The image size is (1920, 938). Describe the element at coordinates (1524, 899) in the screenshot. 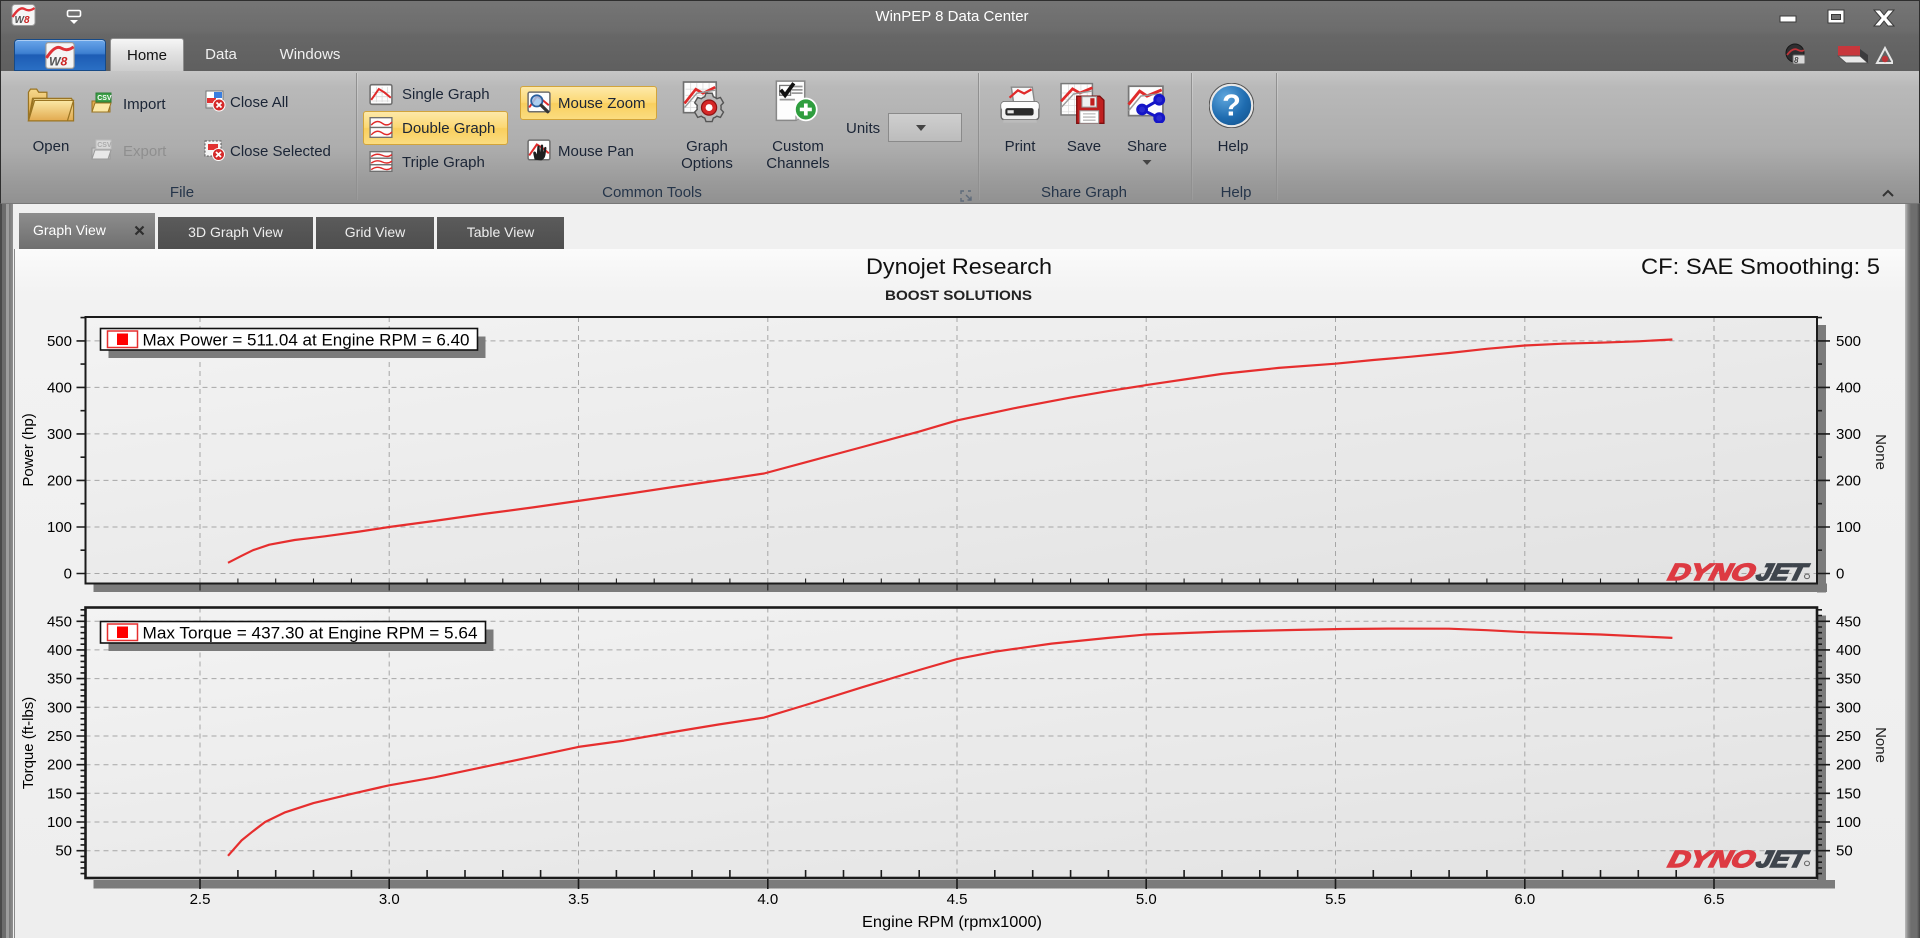

I see `svg-text: 6.0` at that location.